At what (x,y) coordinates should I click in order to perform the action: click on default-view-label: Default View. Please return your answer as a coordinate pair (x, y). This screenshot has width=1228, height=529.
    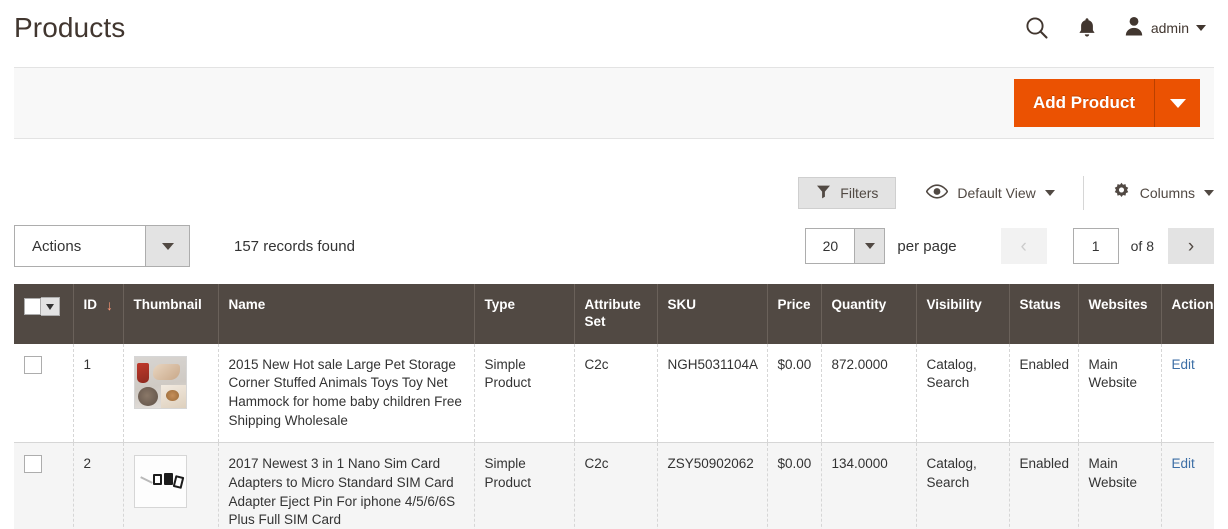
    Looking at the image, I should click on (996, 193).